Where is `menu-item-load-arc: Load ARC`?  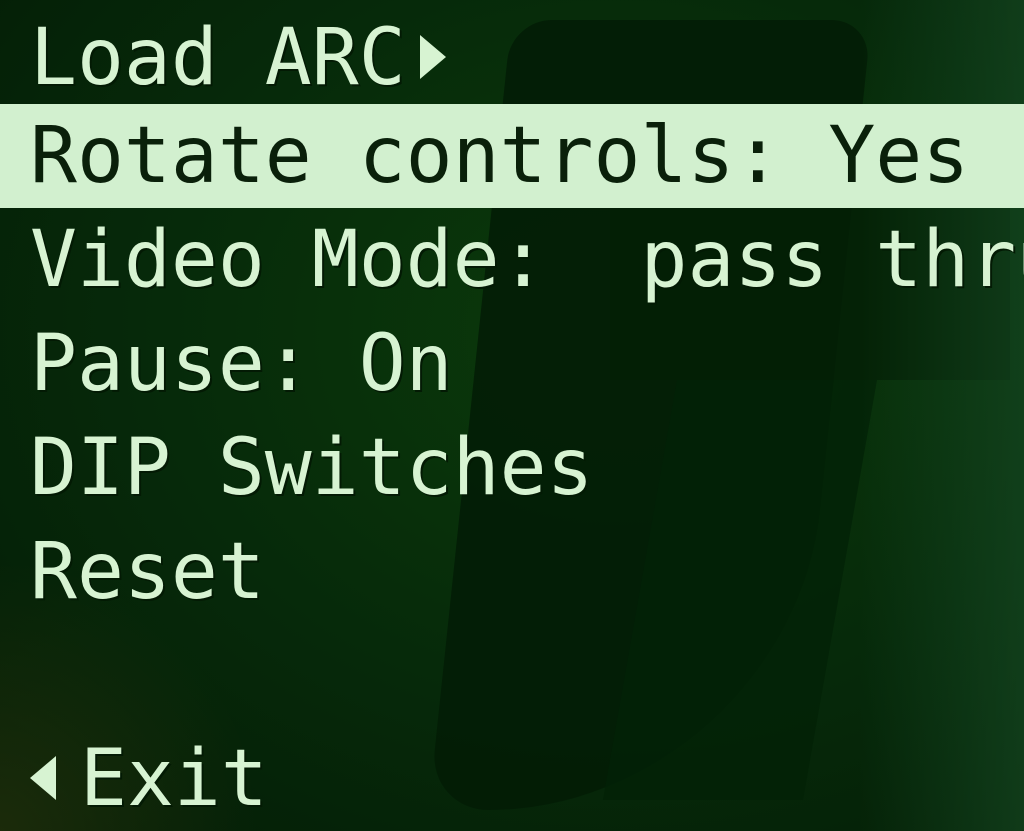 menu-item-load-arc: Load ARC is located at coordinates (512, 58).